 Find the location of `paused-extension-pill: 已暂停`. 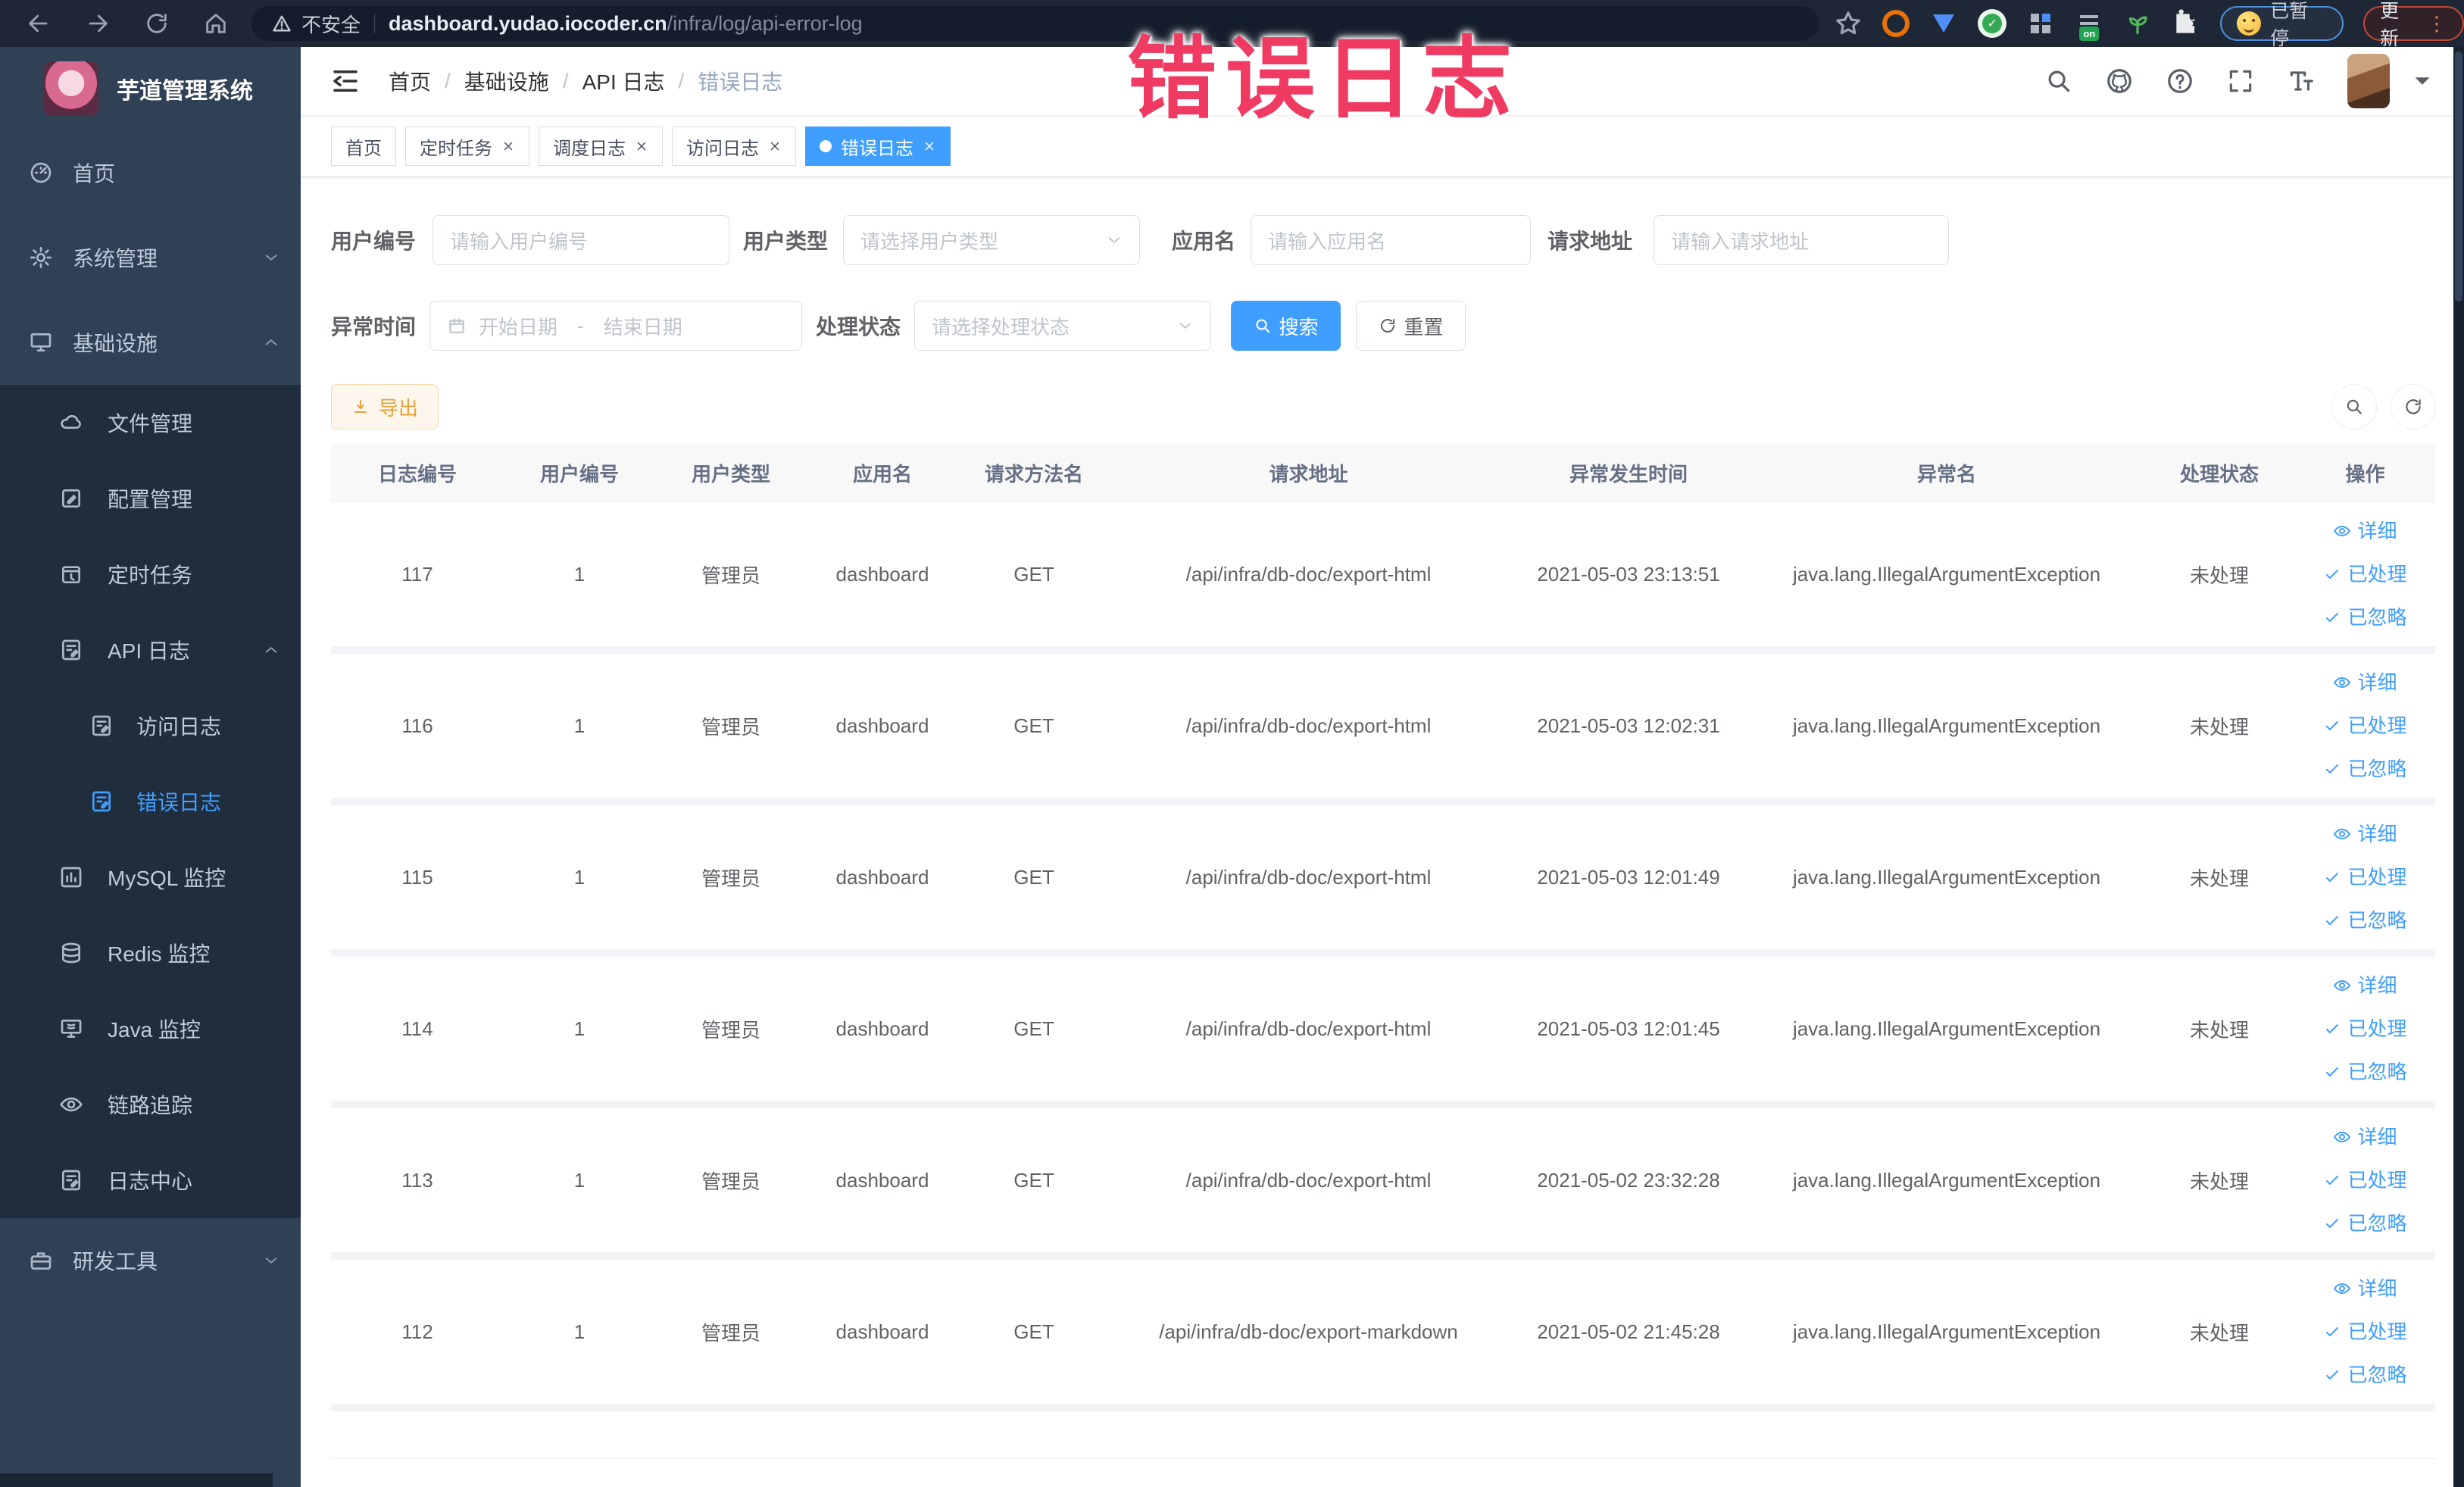

paused-extension-pill: 已暂停 is located at coordinates (2282, 25).